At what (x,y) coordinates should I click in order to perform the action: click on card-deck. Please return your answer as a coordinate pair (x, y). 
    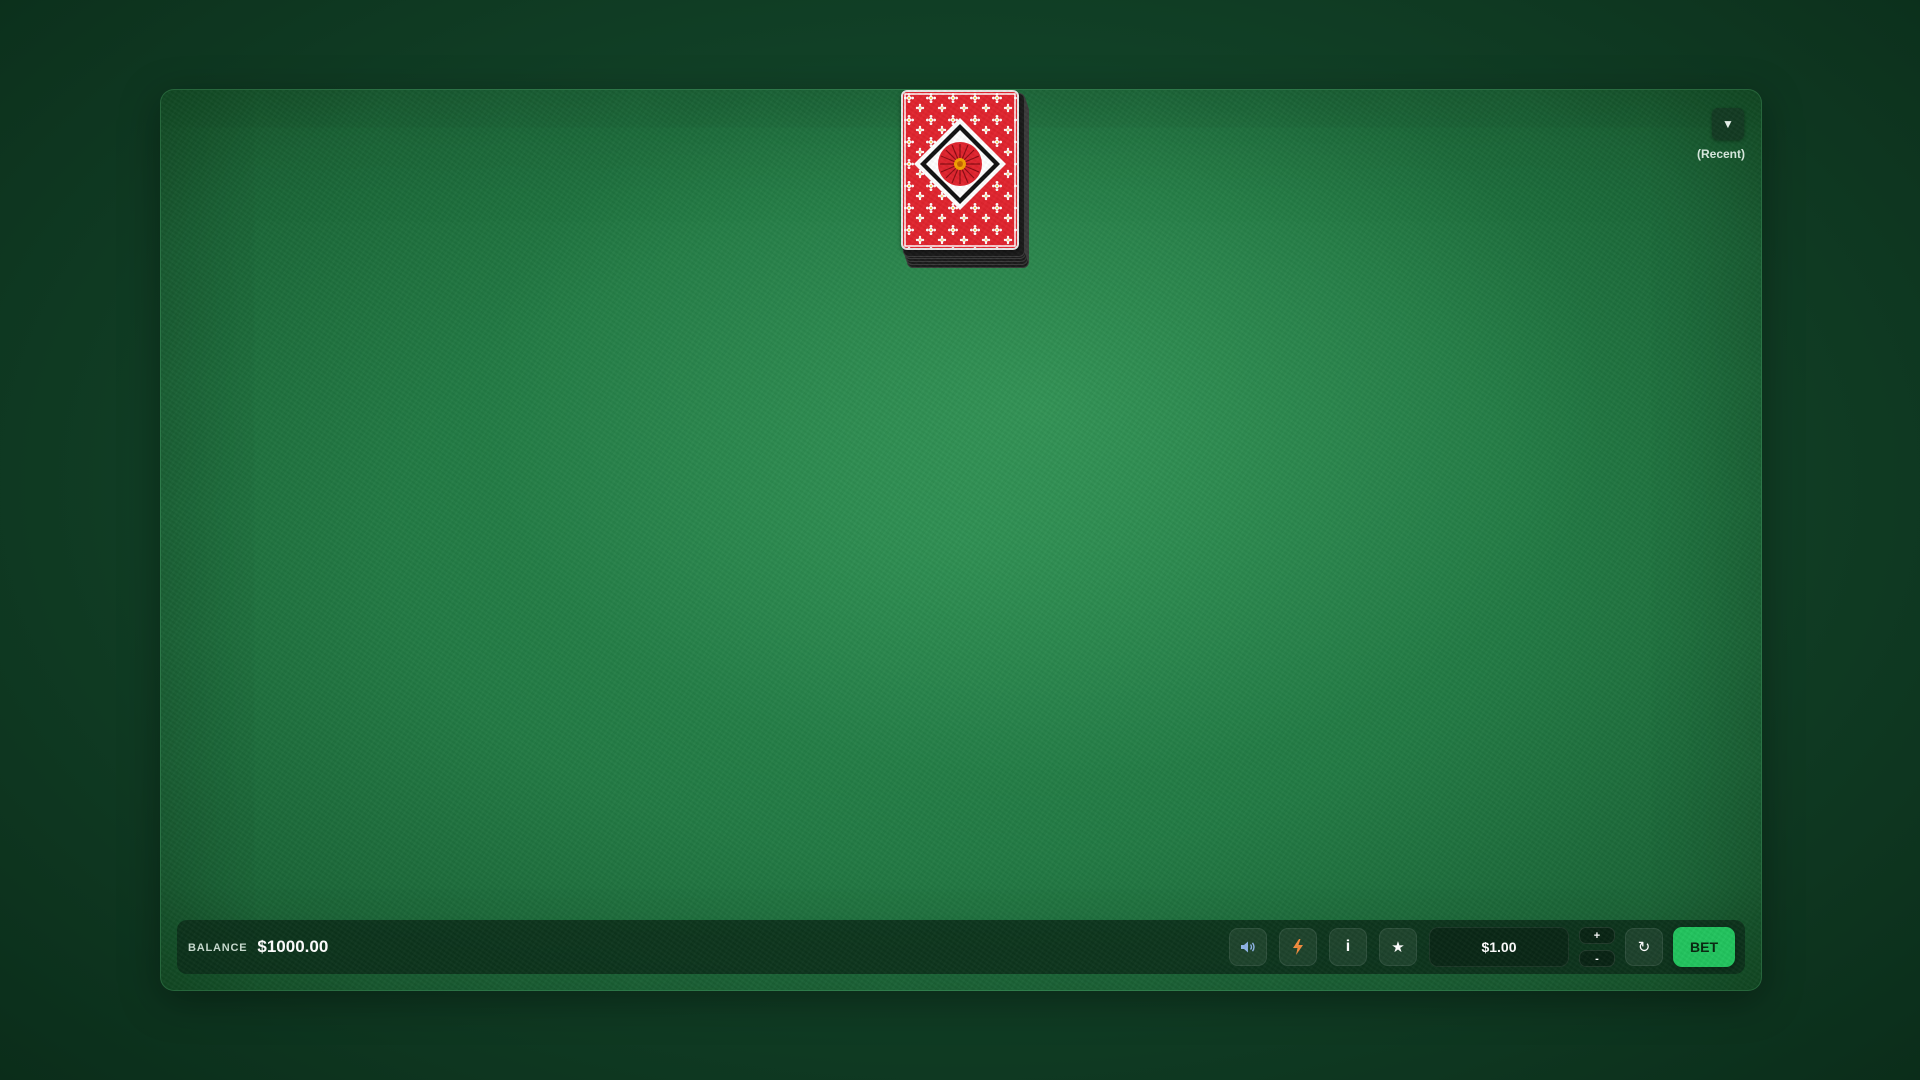
    Looking at the image, I should click on (965, 179).